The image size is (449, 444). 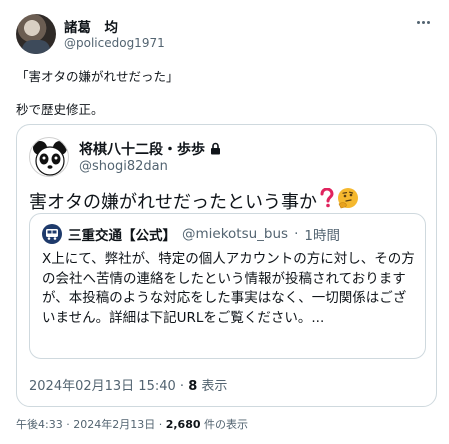 I want to click on avatar, so click(x=36, y=34).